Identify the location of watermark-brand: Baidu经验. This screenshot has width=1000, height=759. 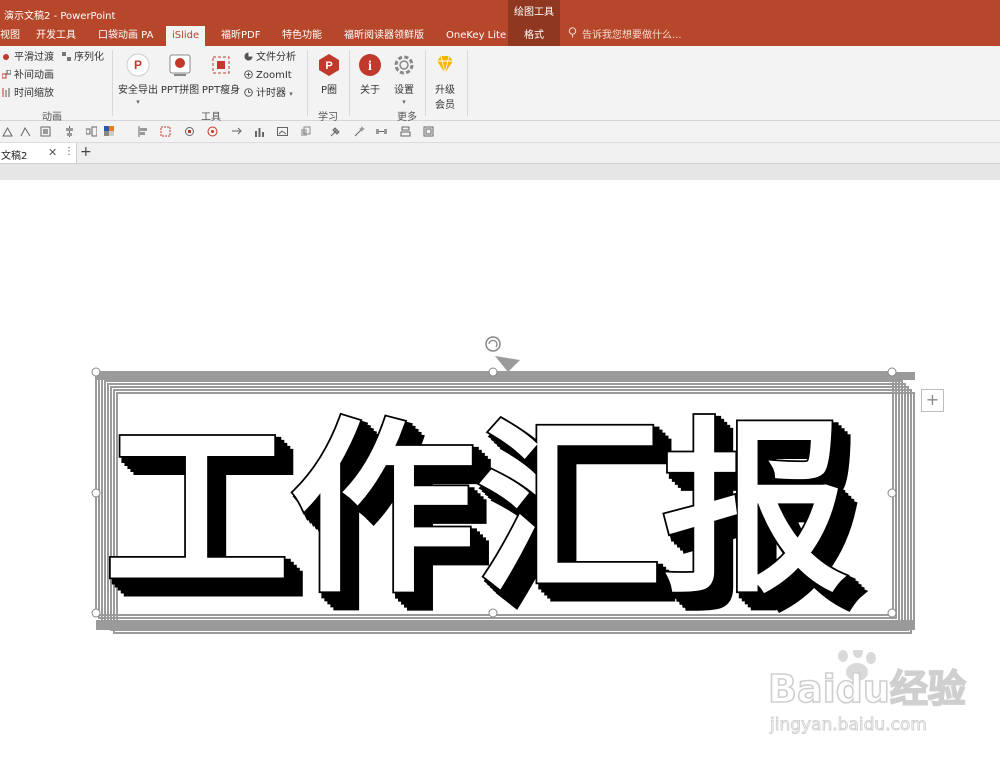
(867, 689).